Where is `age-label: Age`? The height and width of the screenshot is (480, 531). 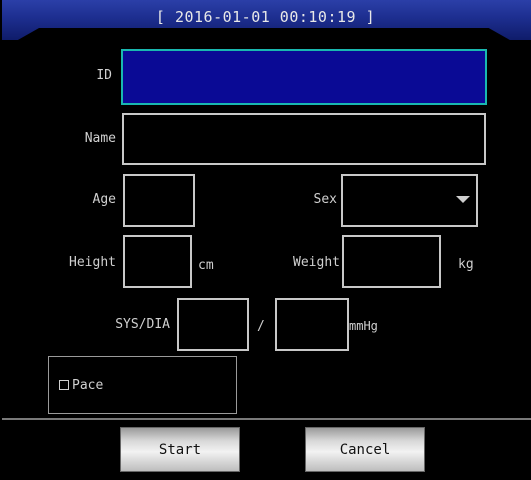 age-label: Age is located at coordinates (104, 199).